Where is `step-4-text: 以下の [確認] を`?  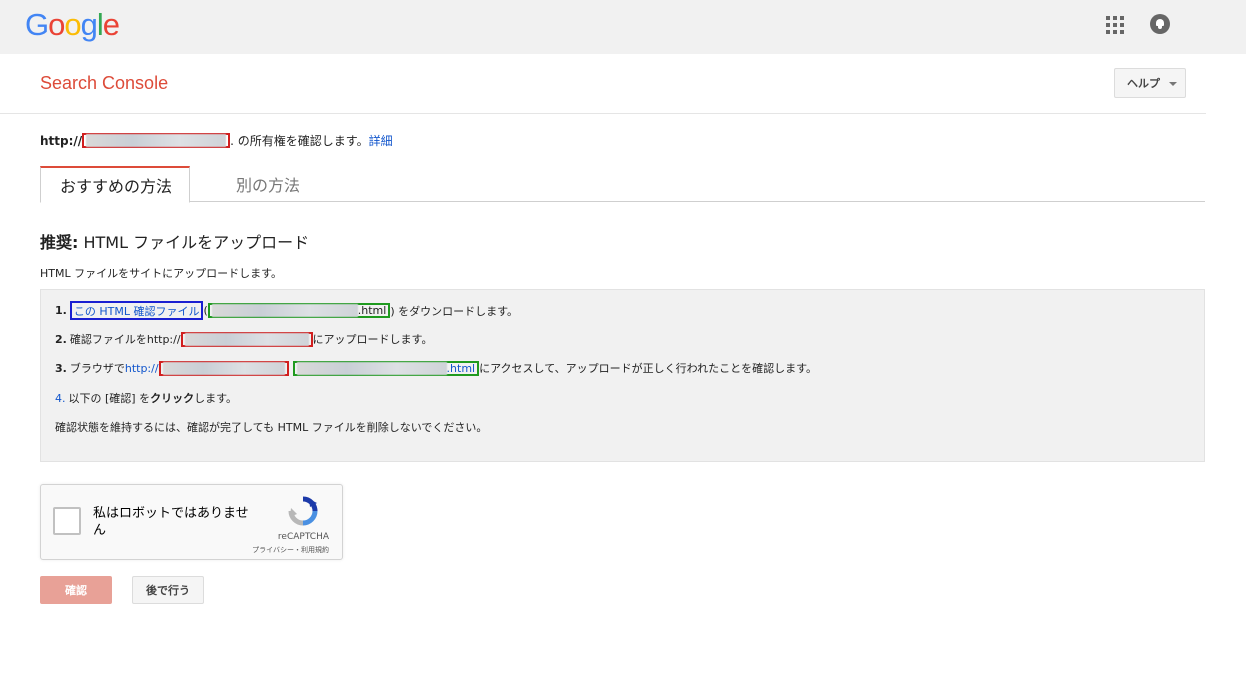
step-4-text: 以下の [確認] を is located at coordinates (109, 398).